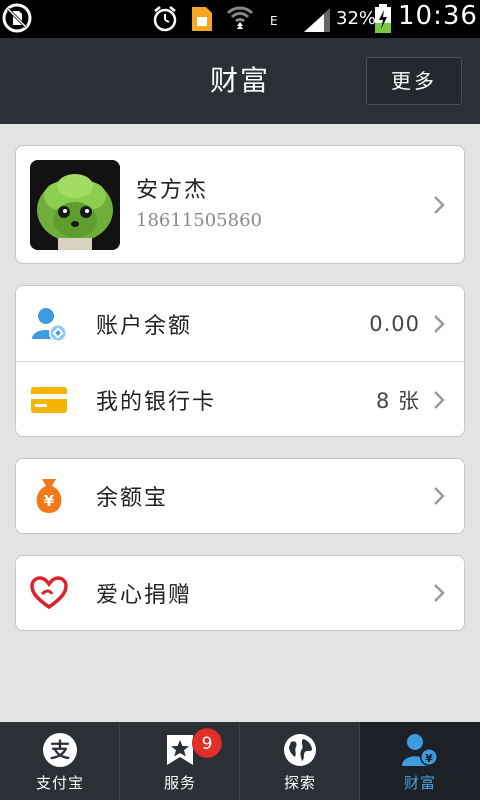 This screenshot has height=800, width=480. Describe the element at coordinates (202, 21) in the screenshot. I see `sim-card-icon` at that location.